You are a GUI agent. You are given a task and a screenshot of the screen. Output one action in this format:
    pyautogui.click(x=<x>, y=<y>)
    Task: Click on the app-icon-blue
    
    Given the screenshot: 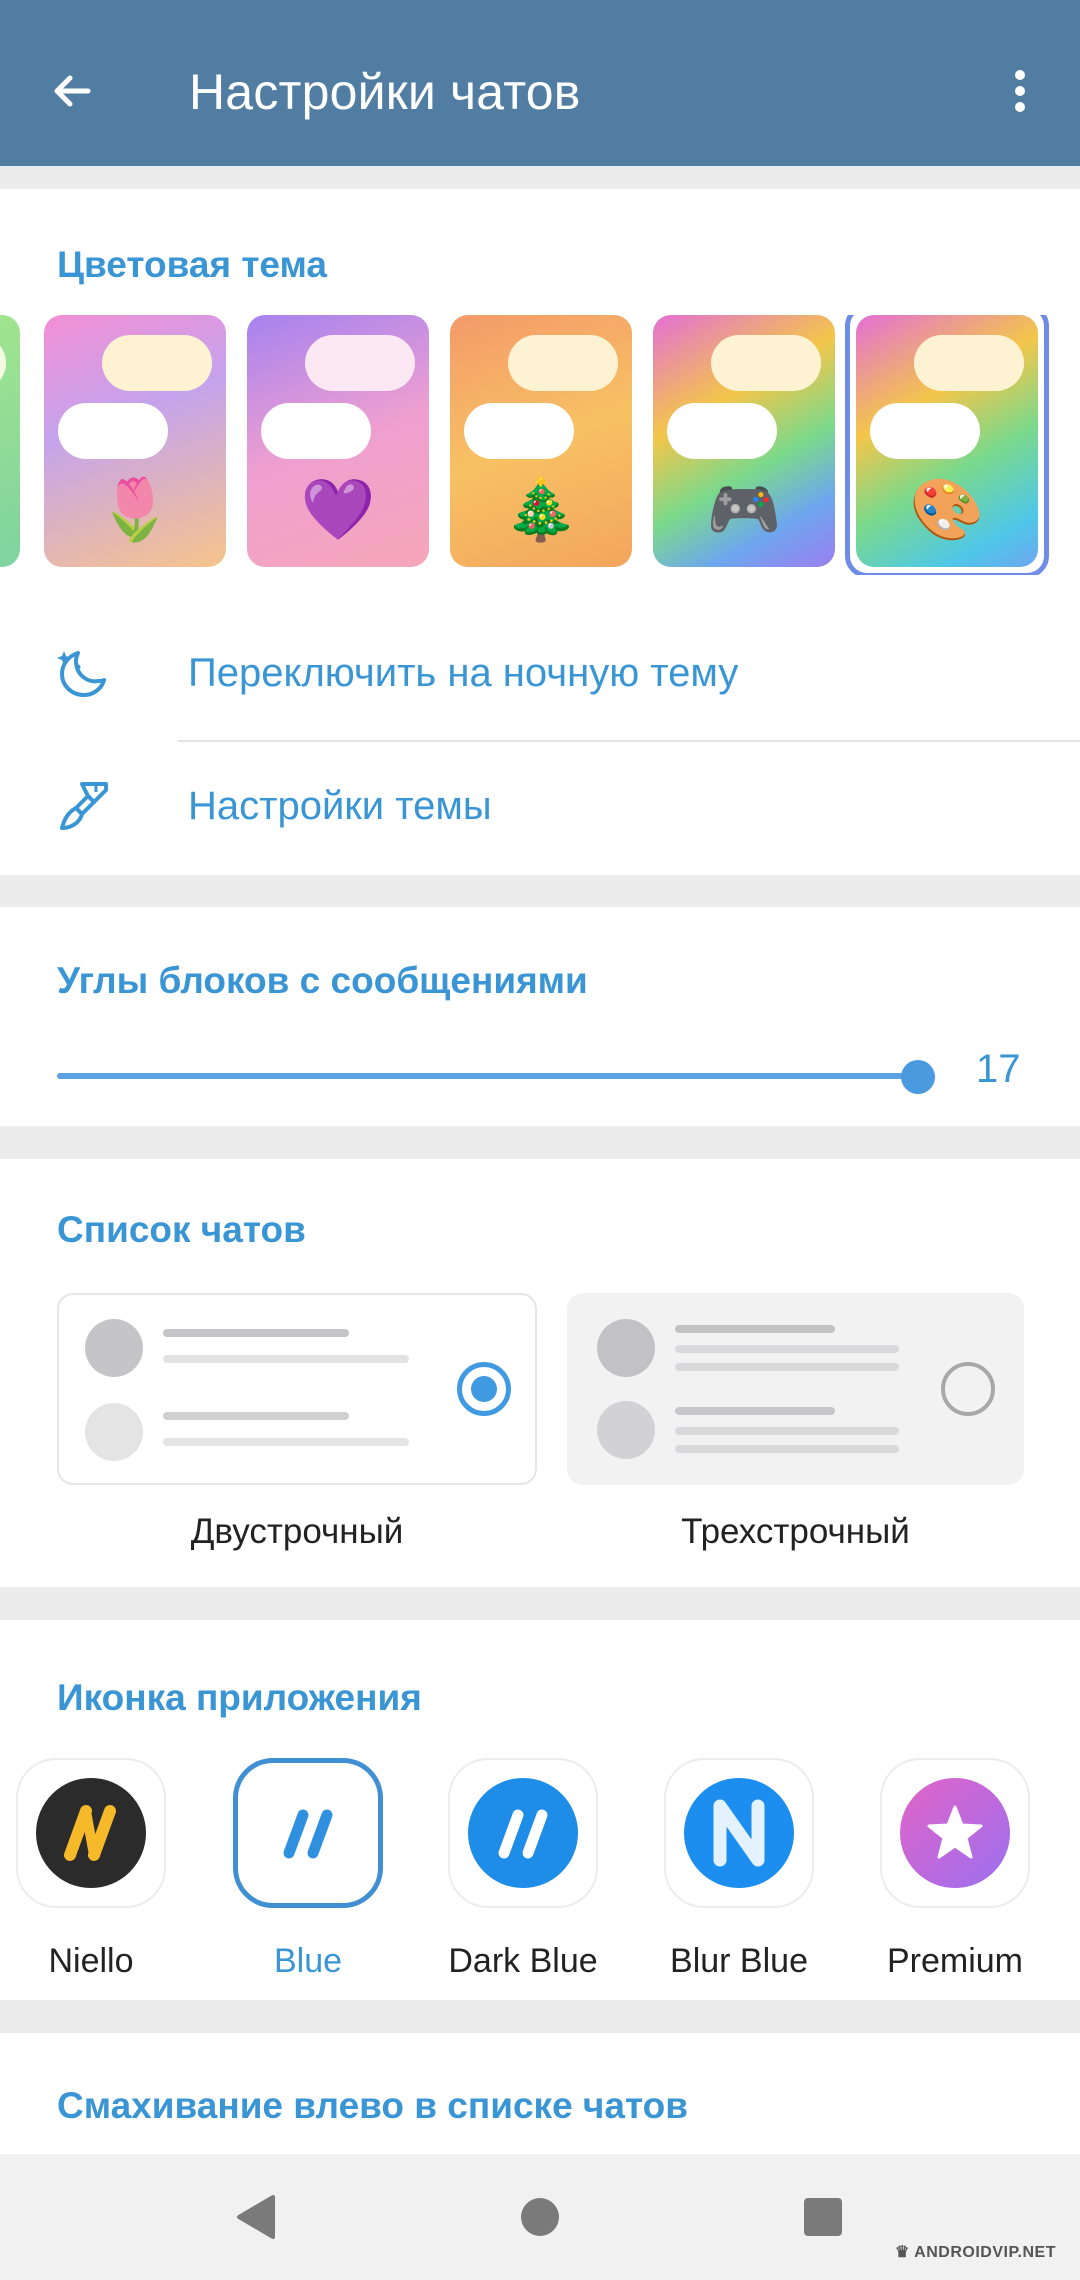 What is the action you would take?
    pyautogui.click(x=308, y=1833)
    